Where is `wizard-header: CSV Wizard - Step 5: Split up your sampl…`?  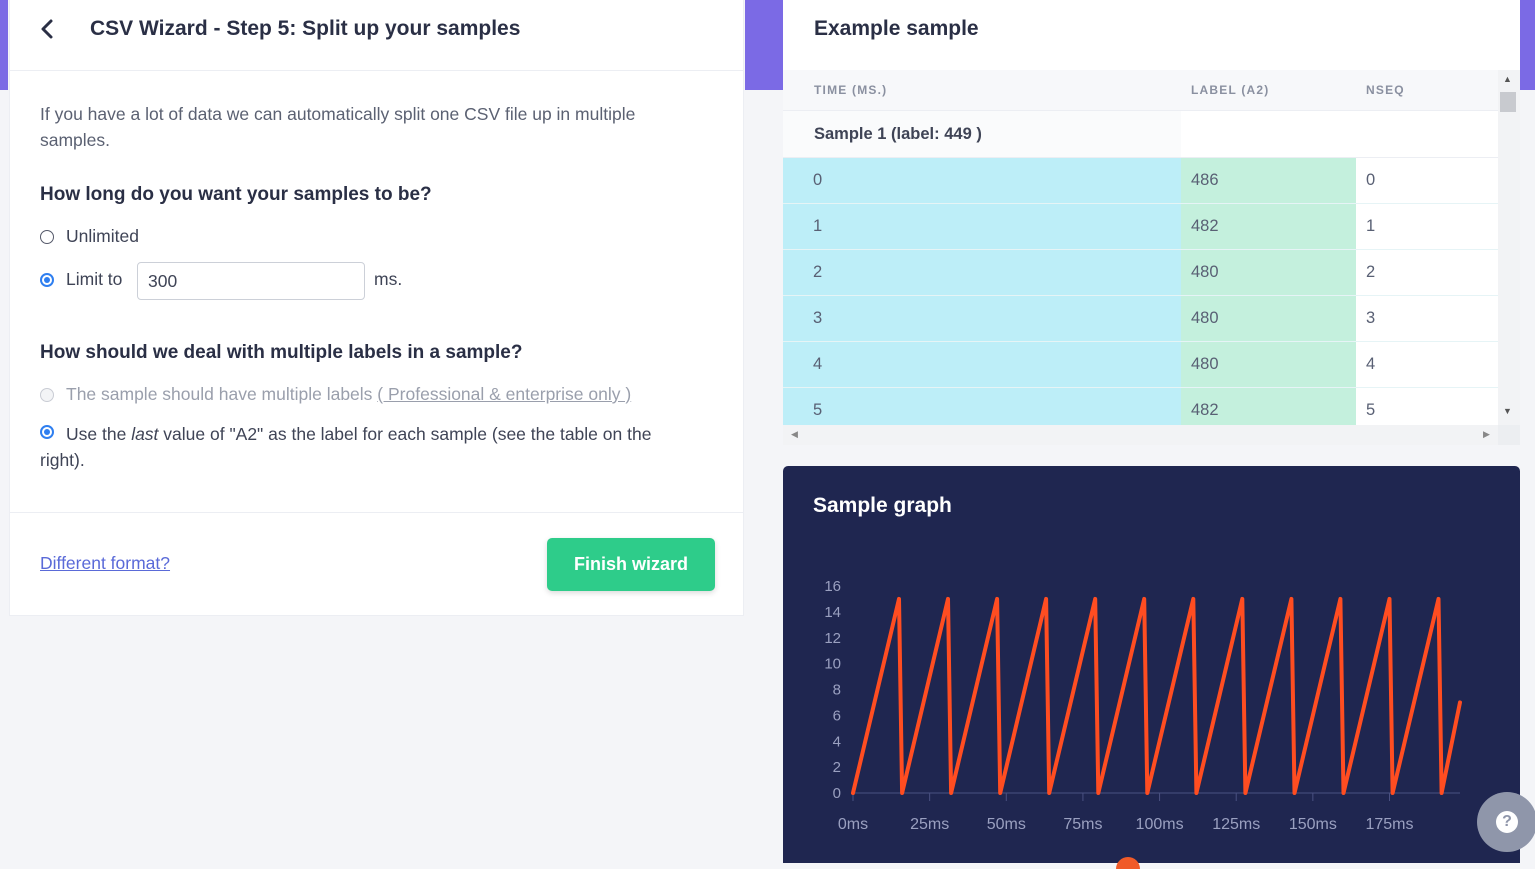
wizard-header: CSV Wizard - Step 5: Split up your sampl… is located at coordinates (376, 35).